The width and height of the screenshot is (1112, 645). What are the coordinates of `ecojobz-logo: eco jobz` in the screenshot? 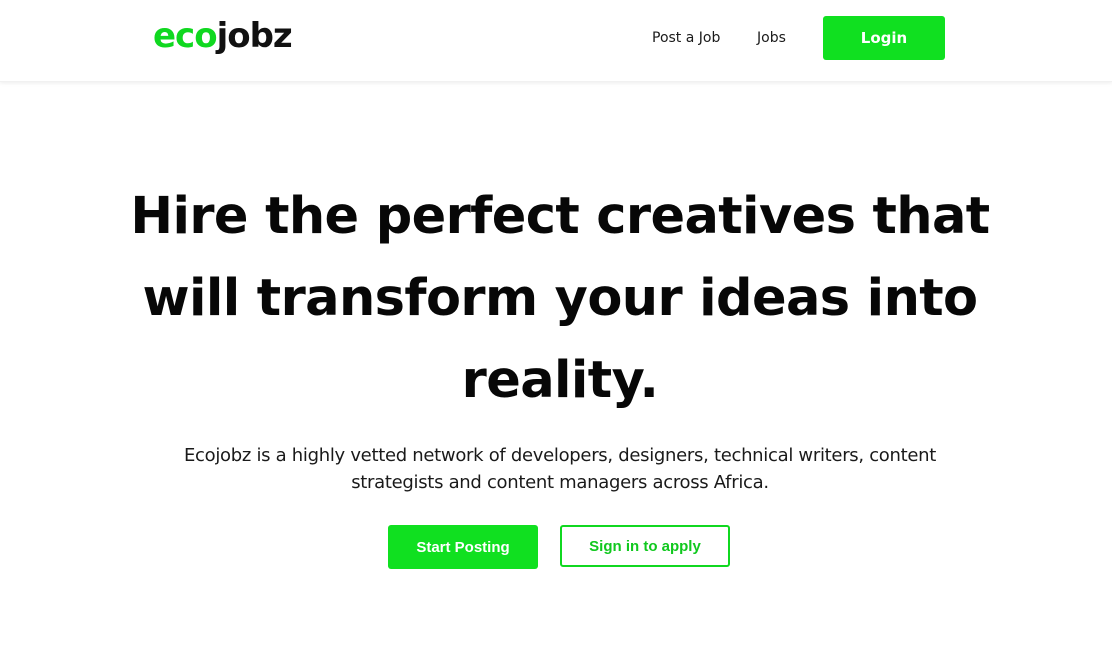 It's located at (223, 36).